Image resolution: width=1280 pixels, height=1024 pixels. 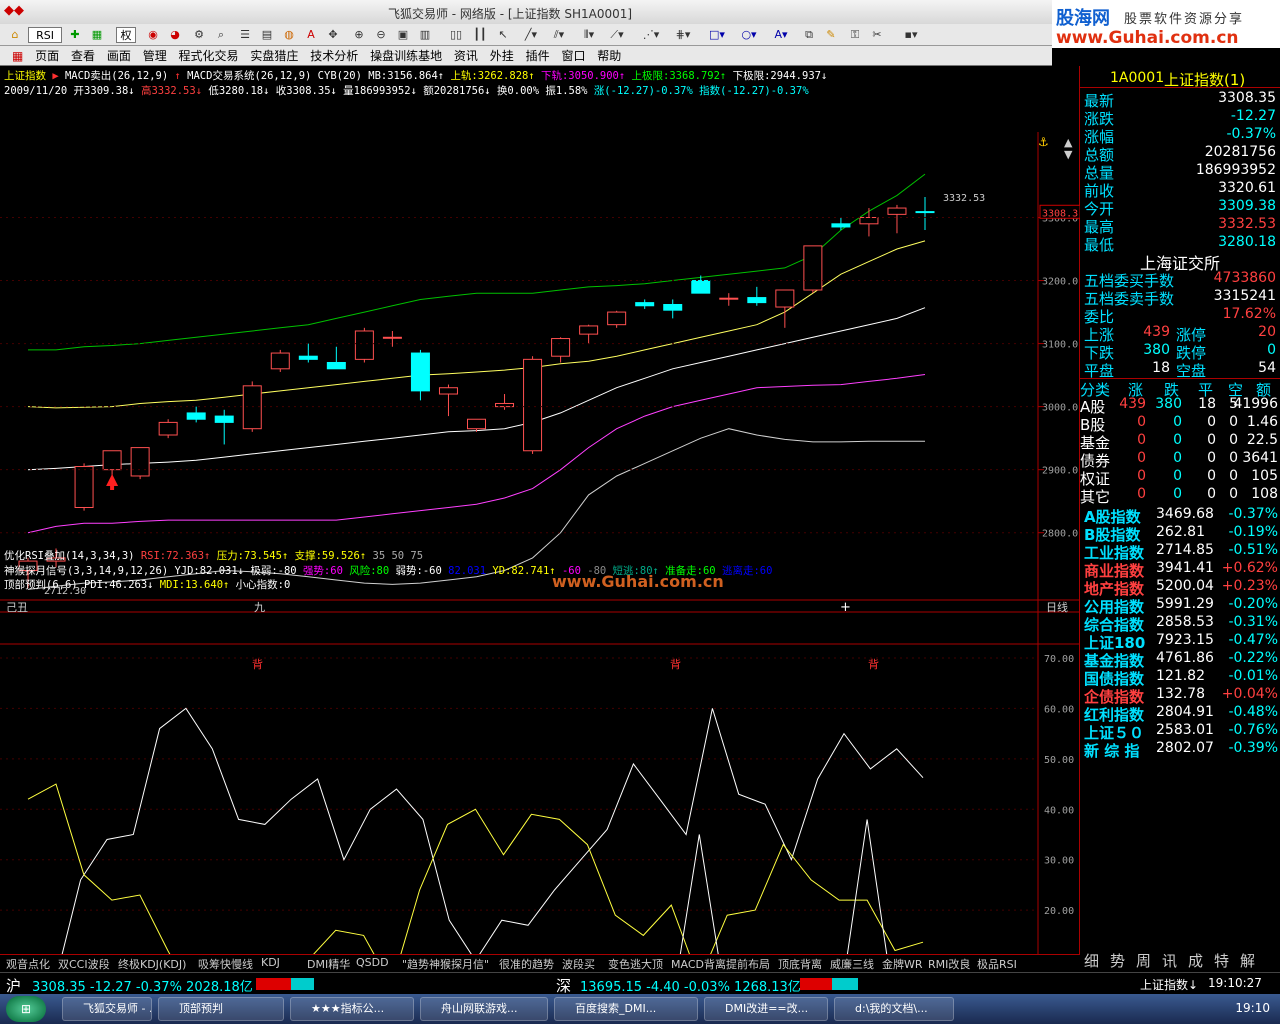 I want to click on rect-tool-icon: □▾, so click(x=717, y=35).